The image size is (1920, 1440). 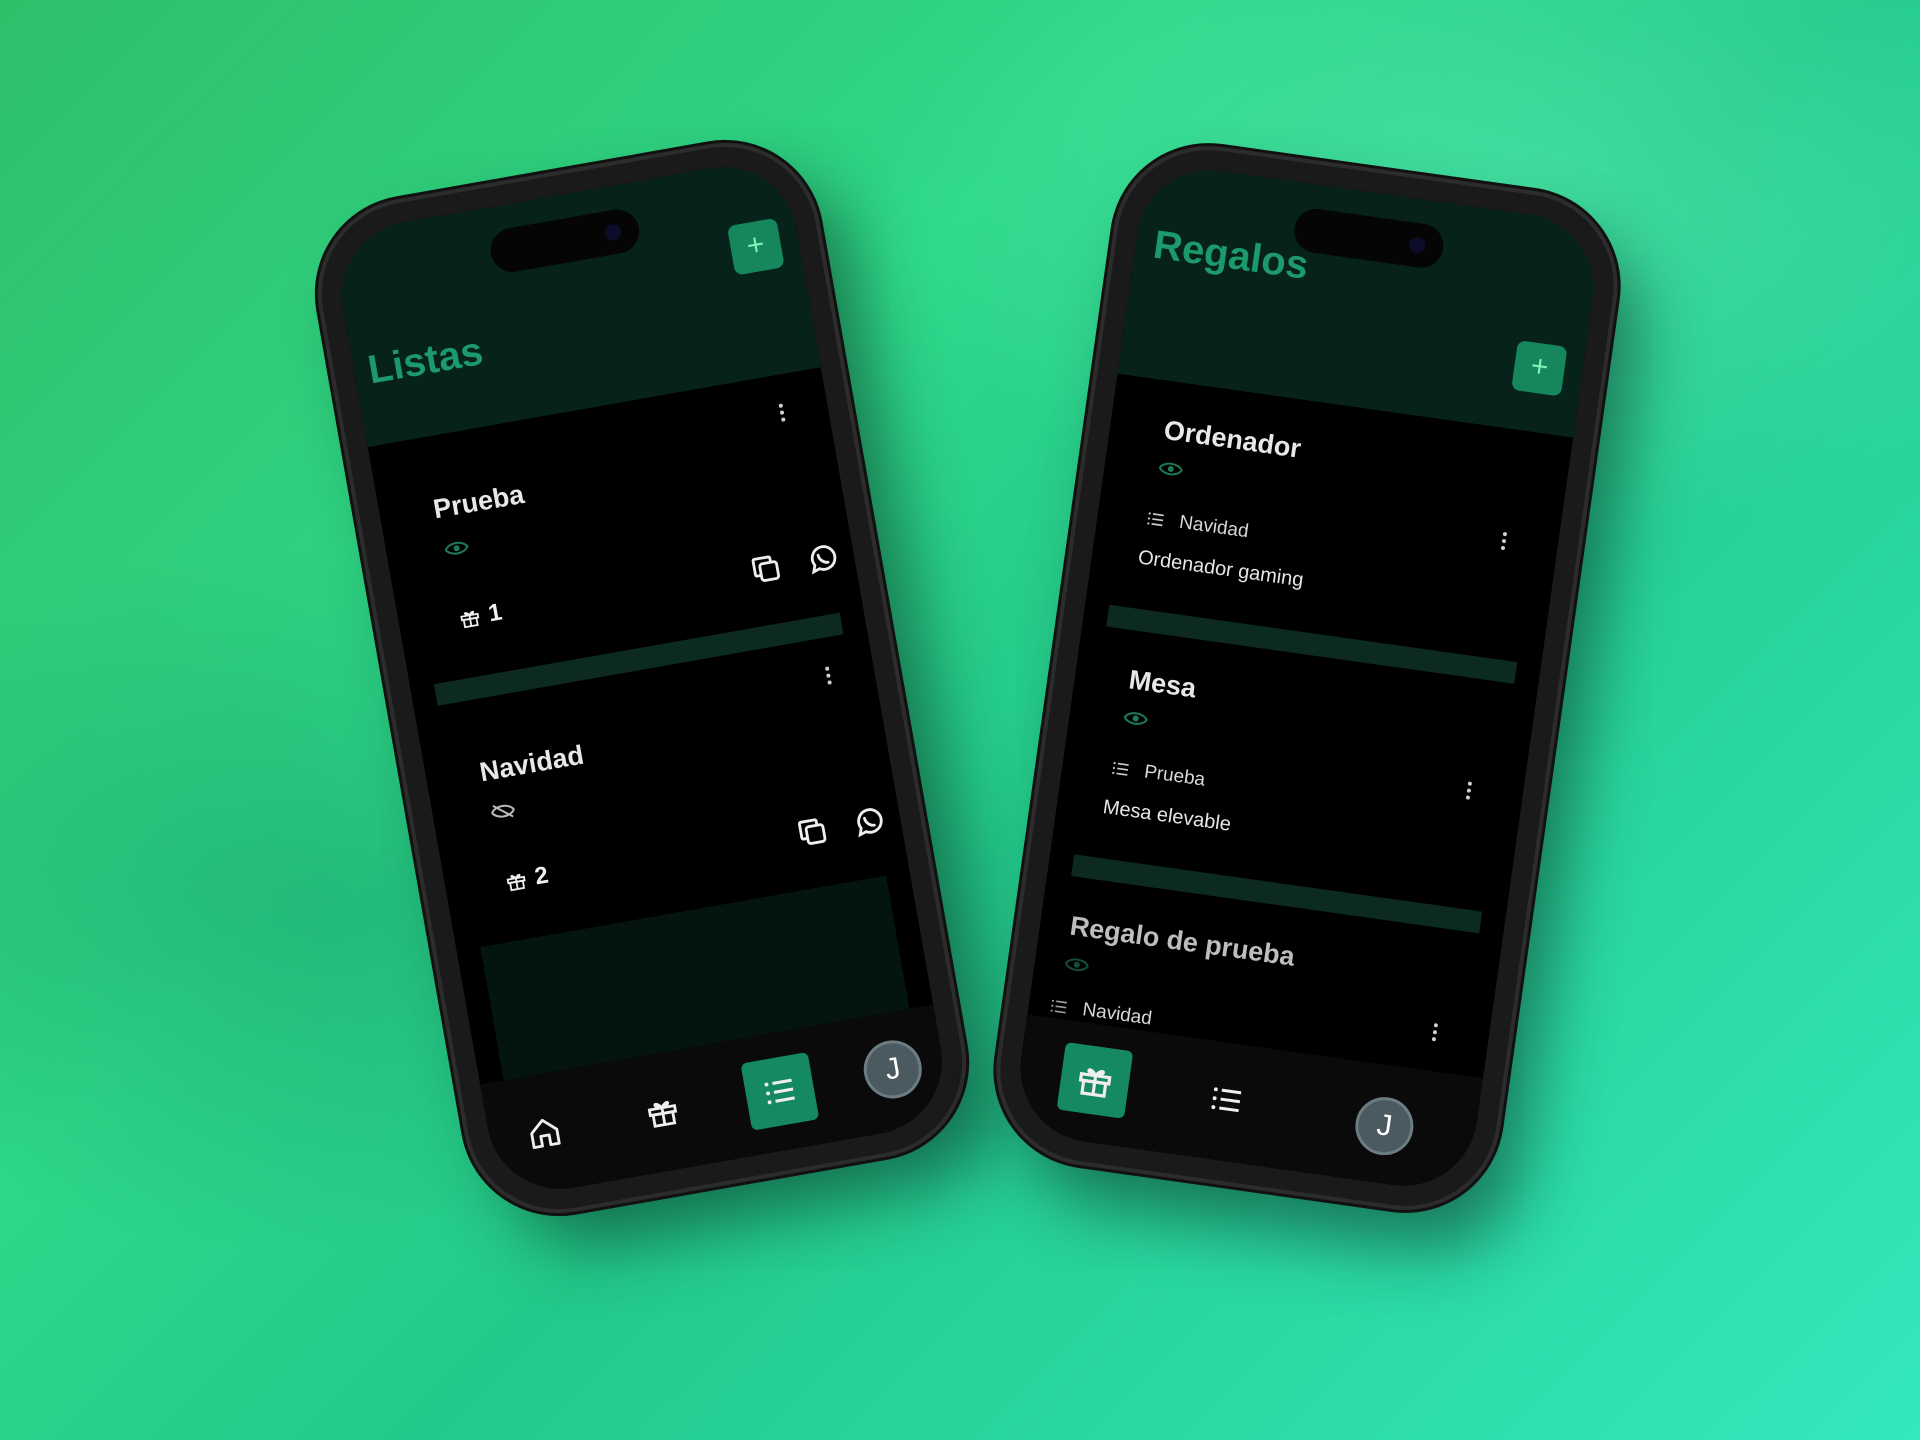 I want to click on gift-name: Mesa, so click(x=1163, y=684).